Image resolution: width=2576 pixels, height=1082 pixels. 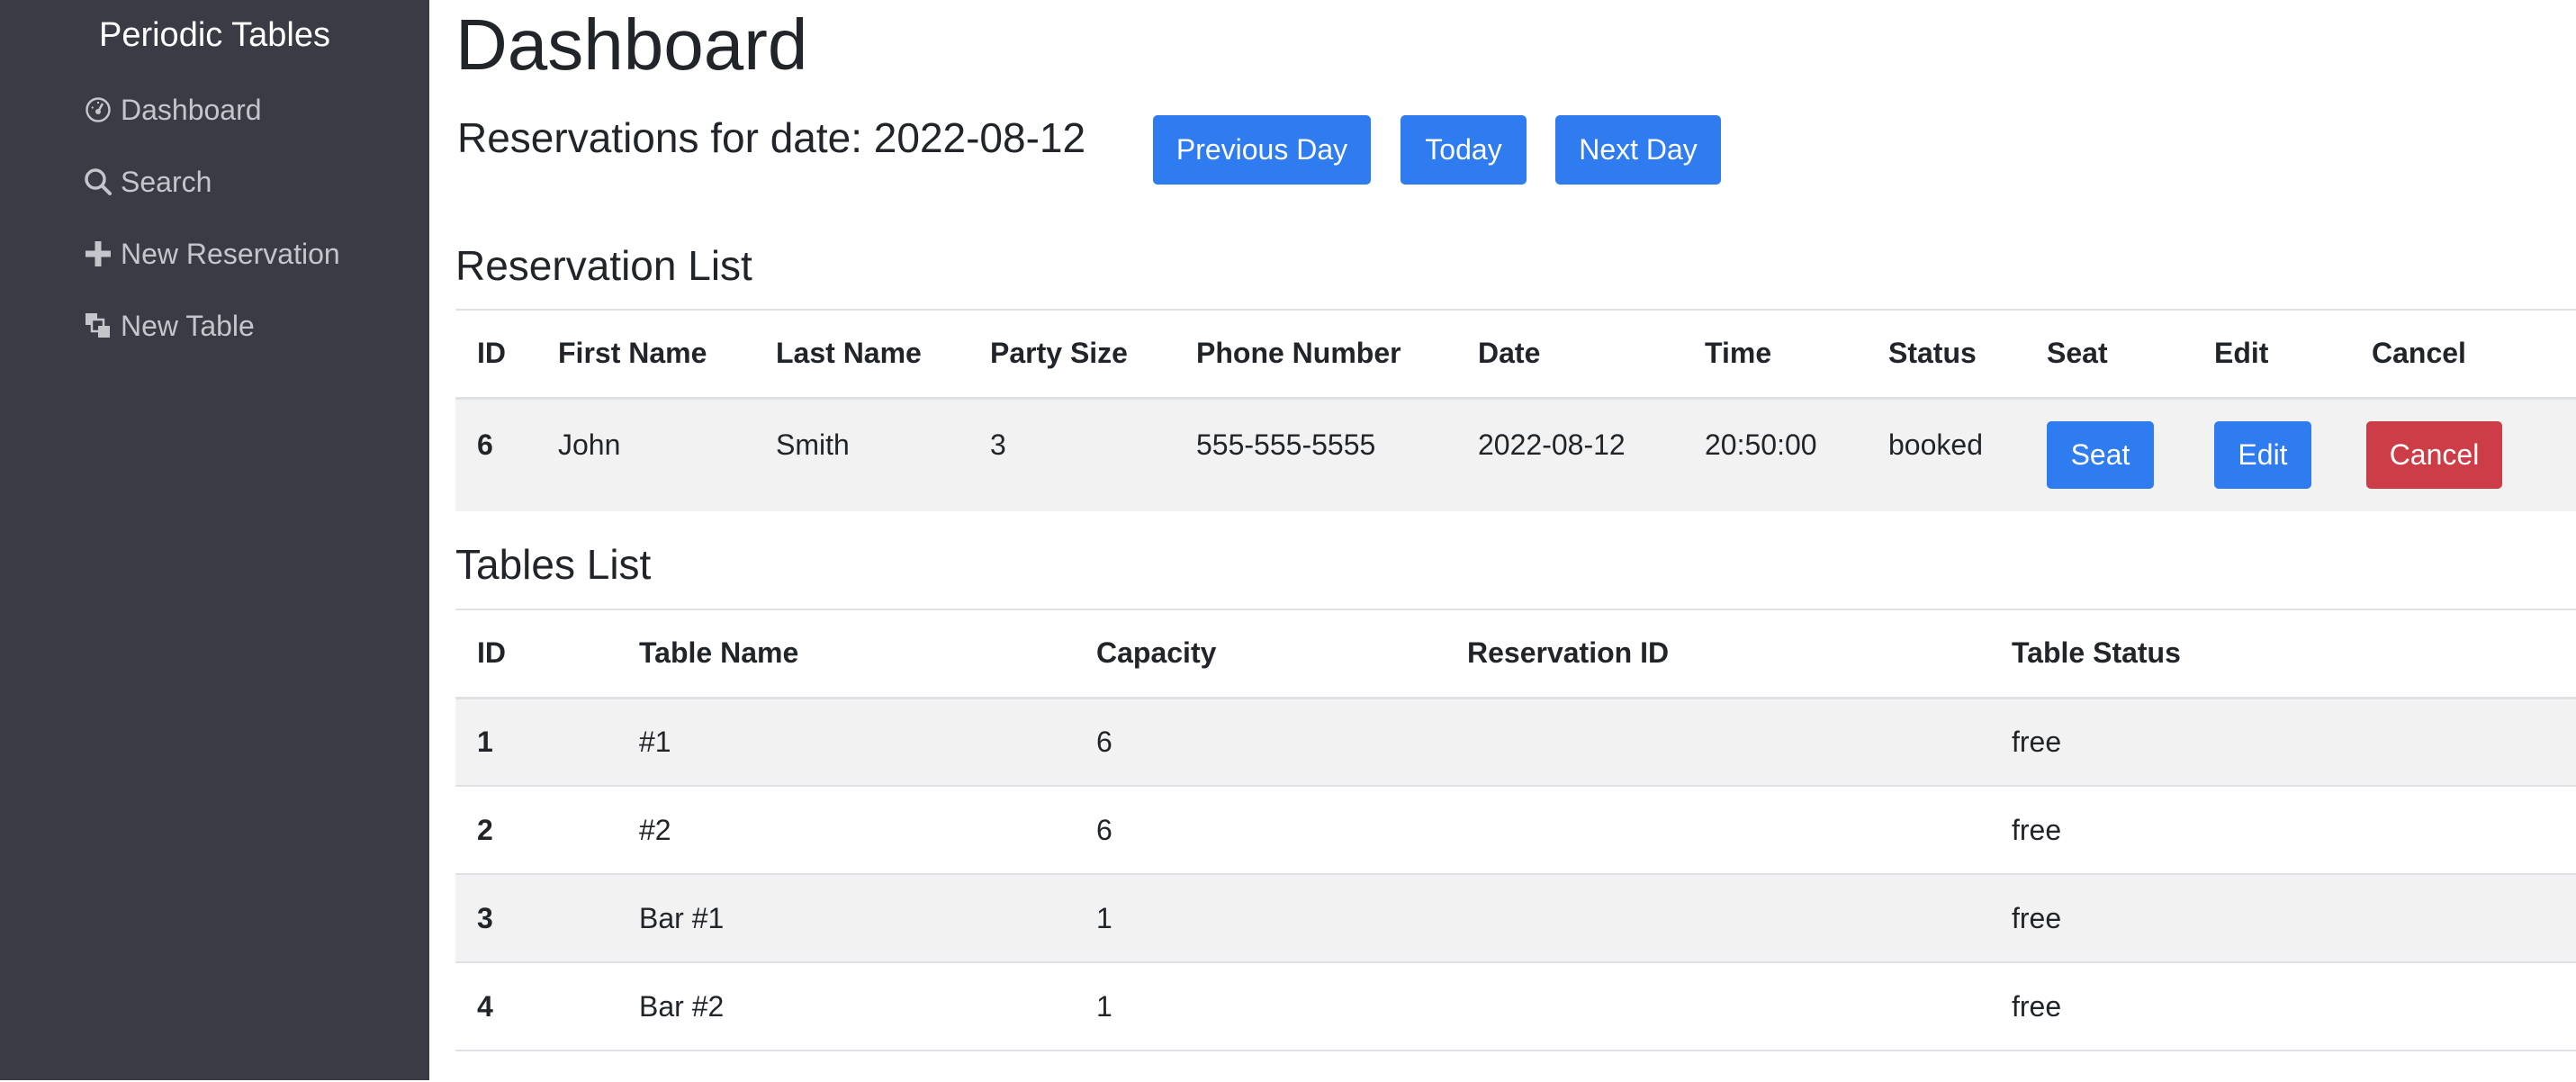 What do you see at coordinates (849, 353) in the screenshot?
I see `column-header: Last Name` at bounding box center [849, 353].